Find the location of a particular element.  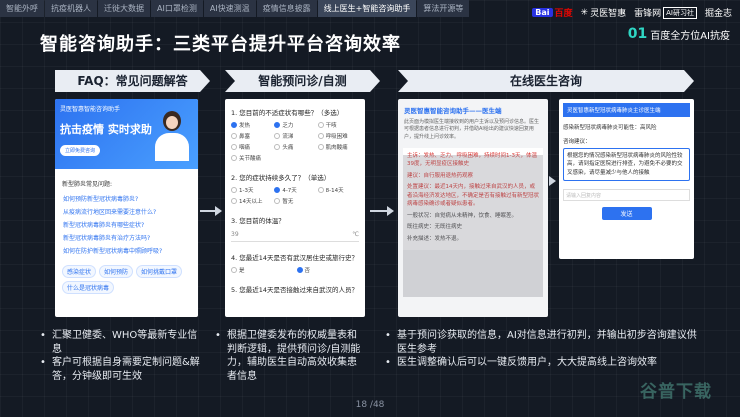

temperature-value: 39 is located at coordinates (235, 234).